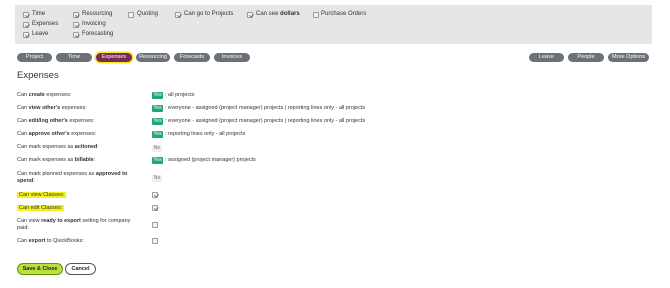  Describe the element at coordinates (205, 134) in the screenshot. I see `approve-others-value: : reporting lines only - all projects` at that location.